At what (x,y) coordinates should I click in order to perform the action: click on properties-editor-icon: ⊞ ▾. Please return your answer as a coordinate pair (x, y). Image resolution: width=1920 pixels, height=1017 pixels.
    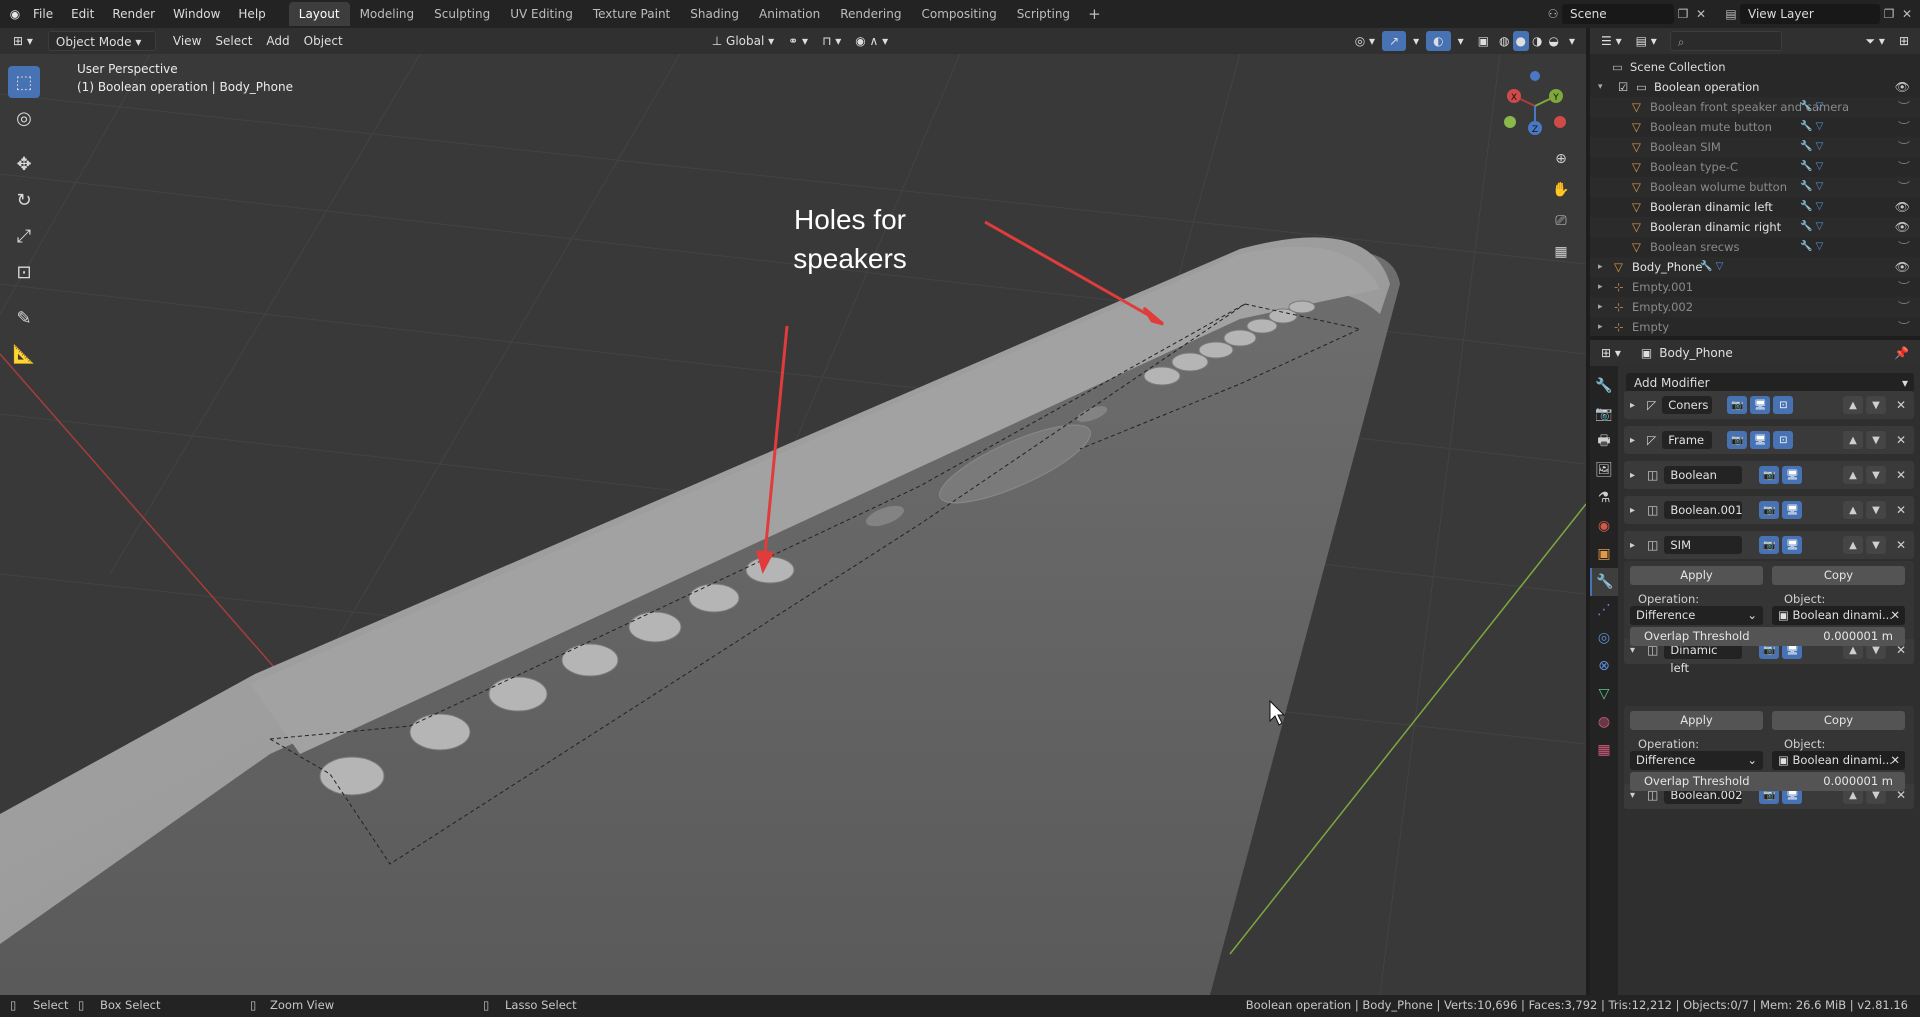
    Looking at the image, I should click on (1611, 353).